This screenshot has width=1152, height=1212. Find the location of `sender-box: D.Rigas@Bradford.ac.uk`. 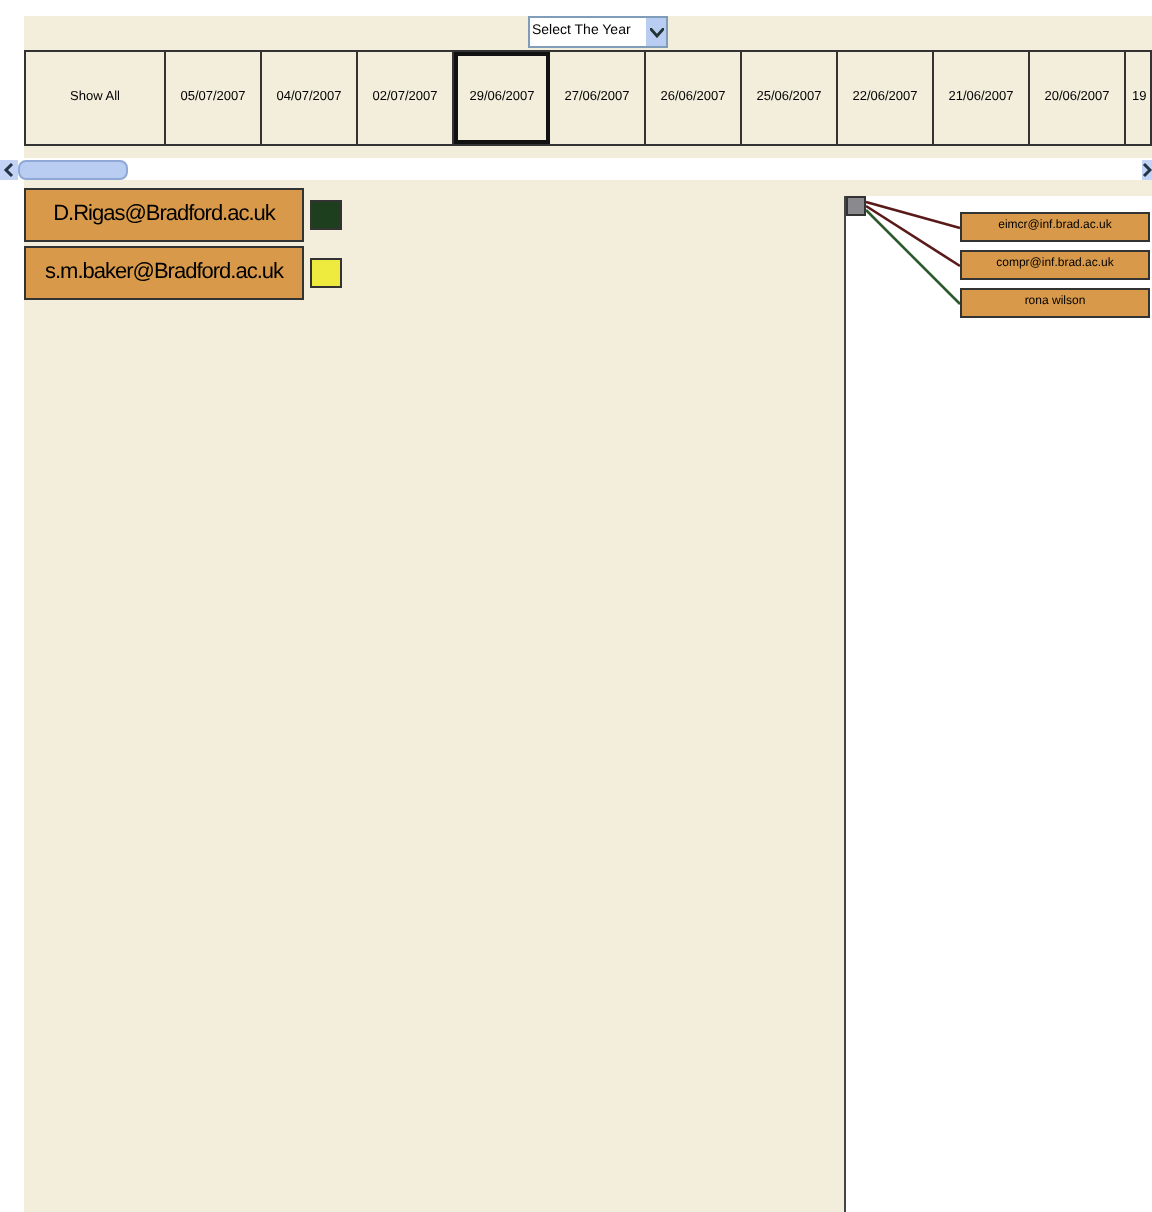

sender-box: D.Rigas@Bradford.ac.uk is located at coordinates (164, 215).